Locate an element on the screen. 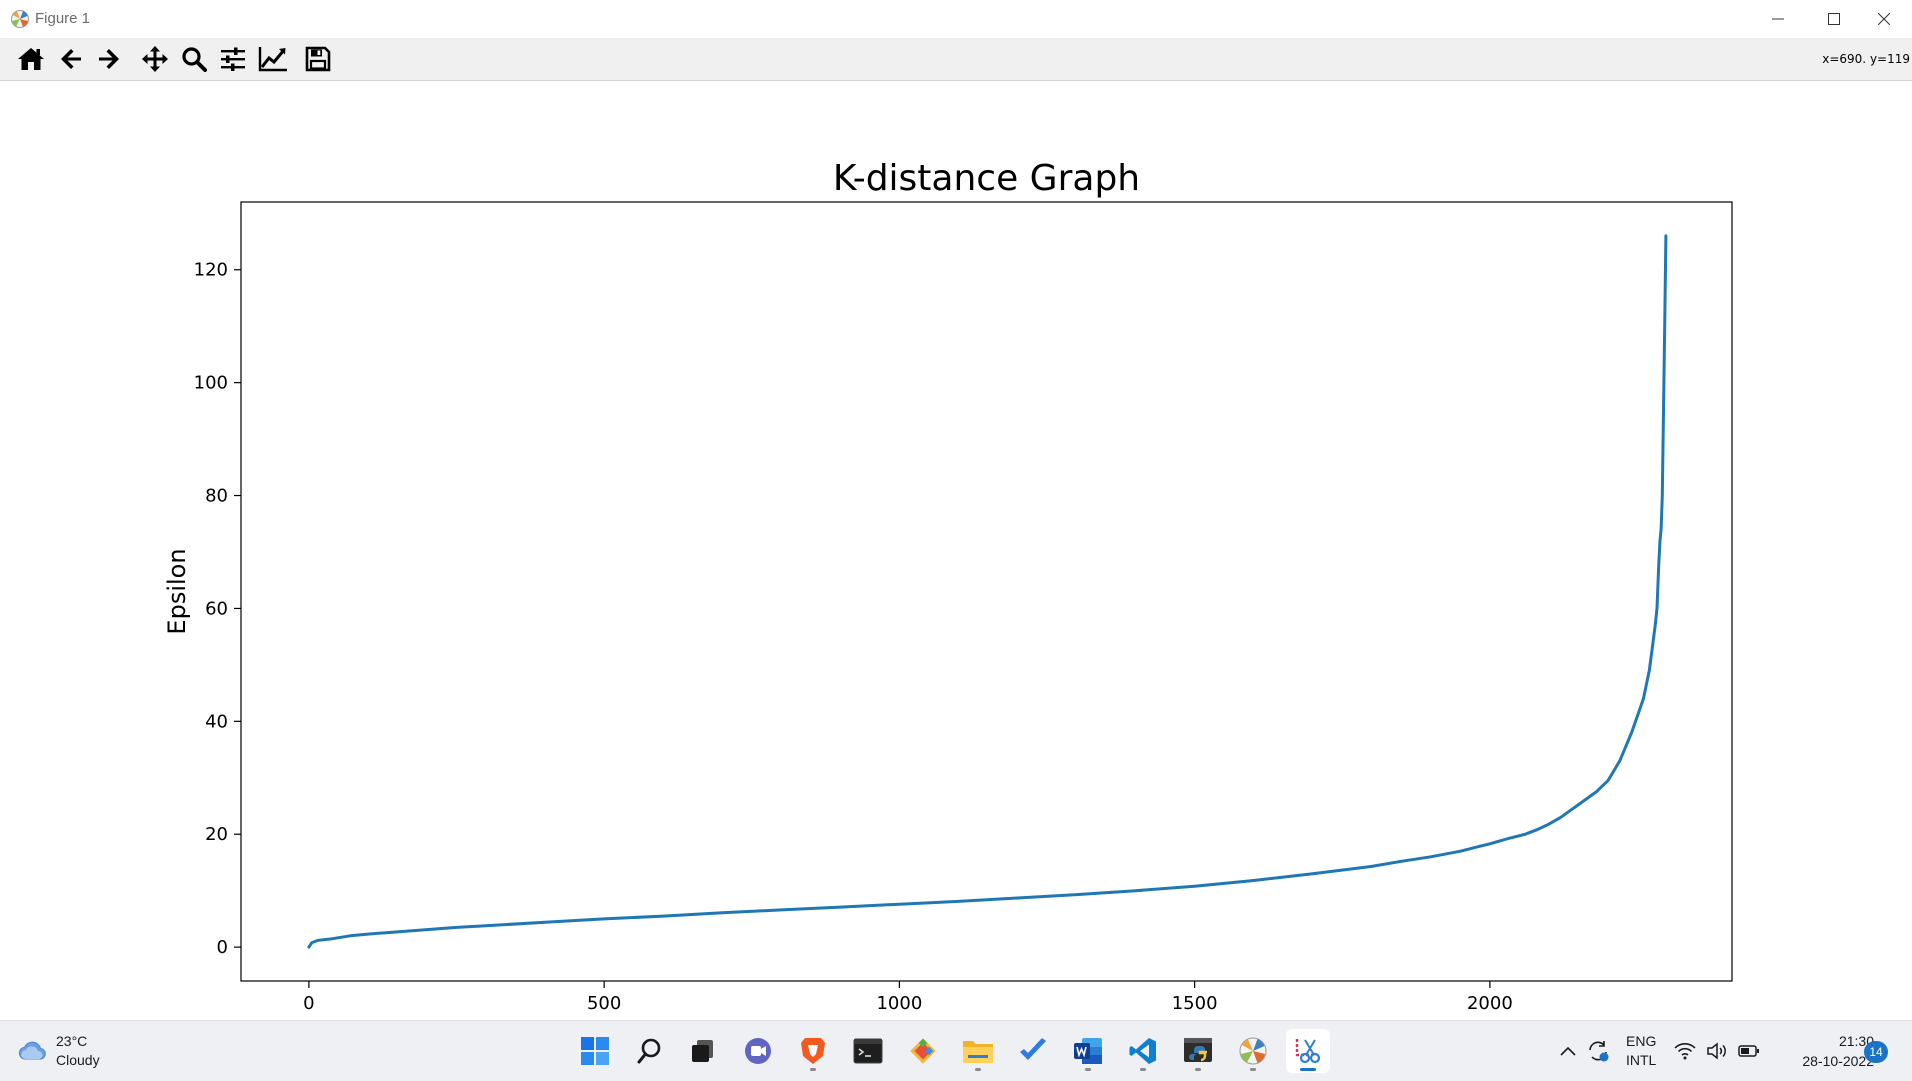 The height and width of the screenshot is (1081, 1912). y-tick-label: 40 is located at coordinates (216, 721).